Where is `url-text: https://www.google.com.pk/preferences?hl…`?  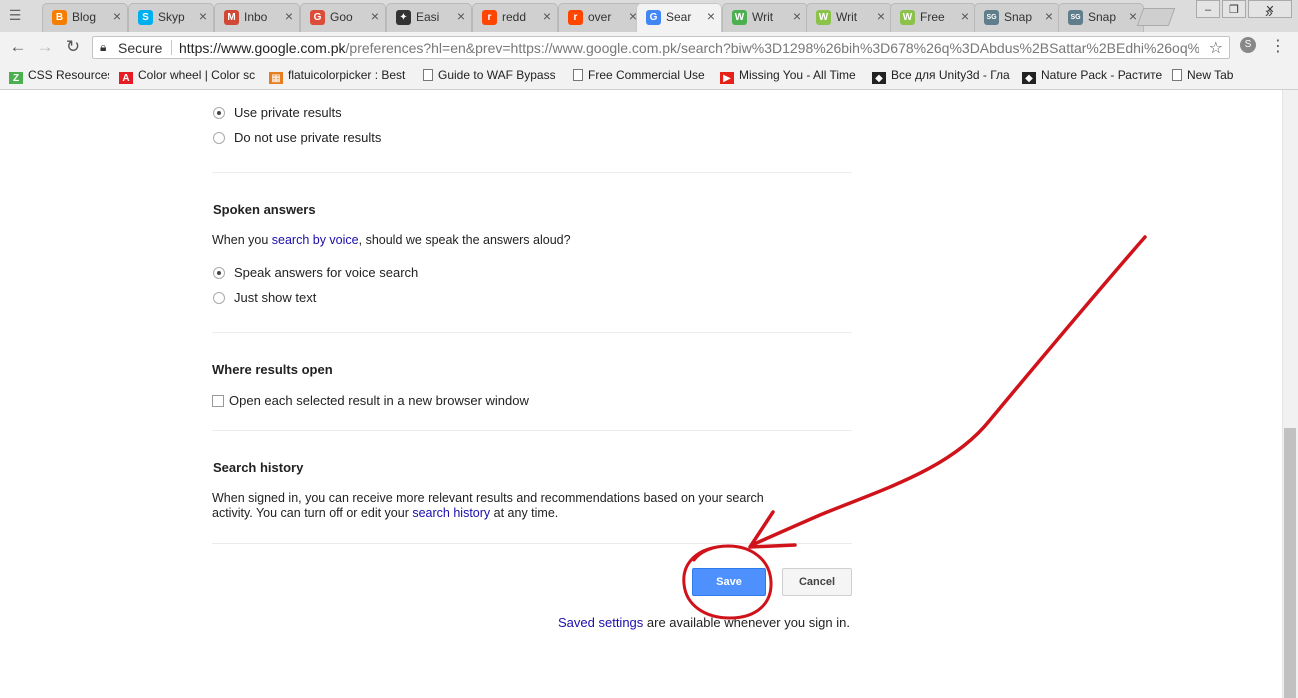 url-text: https://www.google.com.pk/preferences?hl… is located at coordinates (689, 48).